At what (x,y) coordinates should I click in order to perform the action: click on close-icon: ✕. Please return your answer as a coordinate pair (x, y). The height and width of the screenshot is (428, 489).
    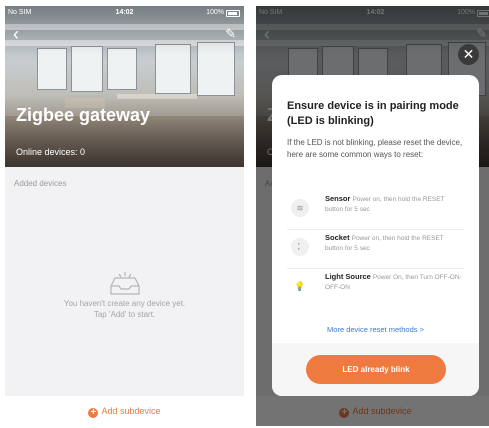
    Looking at the image, I should click on (468, 54).